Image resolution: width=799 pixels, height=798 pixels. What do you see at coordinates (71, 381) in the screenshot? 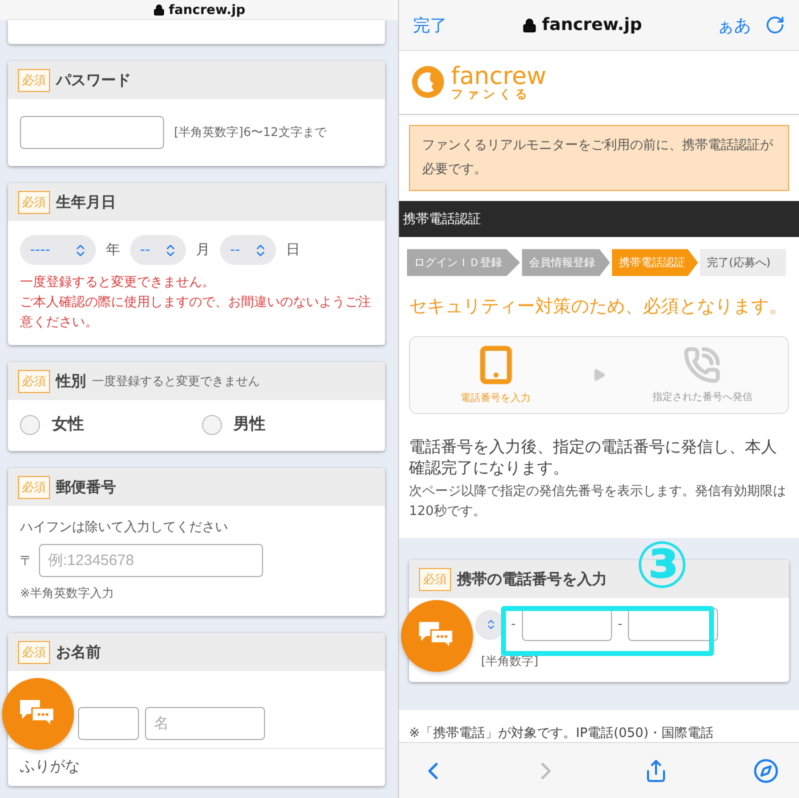
I see `field-title: 性別` at bounding box center [71, 381].